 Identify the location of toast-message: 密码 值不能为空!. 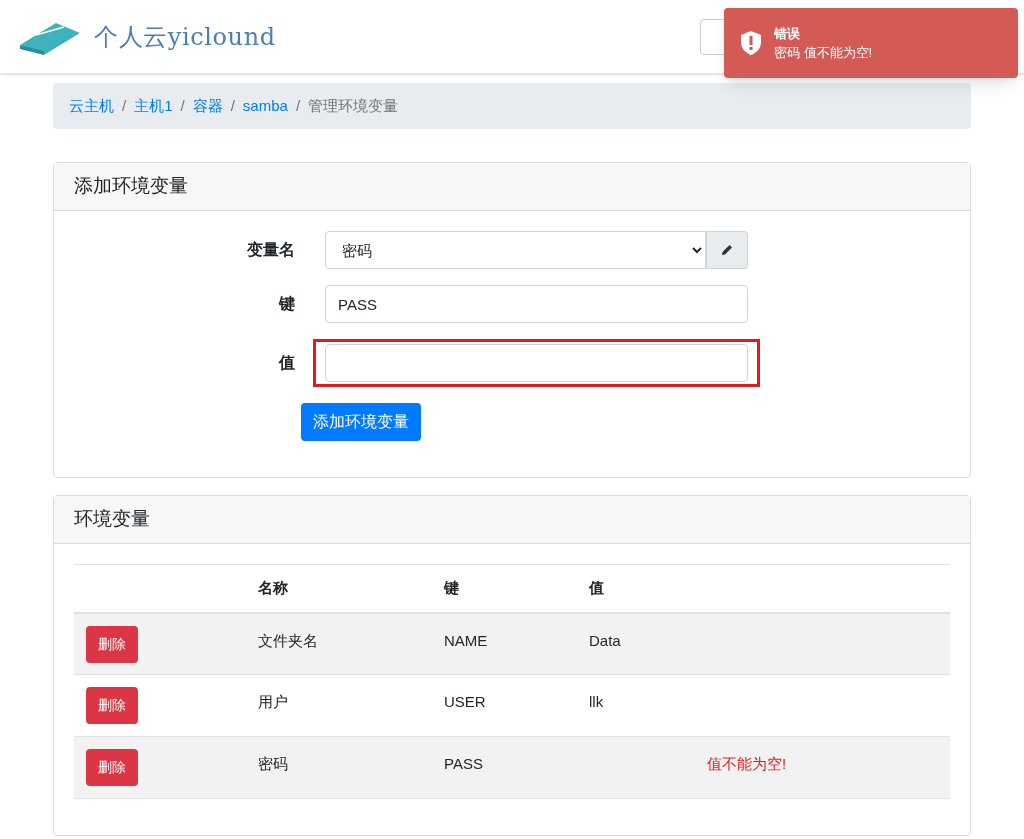
(823, 53).